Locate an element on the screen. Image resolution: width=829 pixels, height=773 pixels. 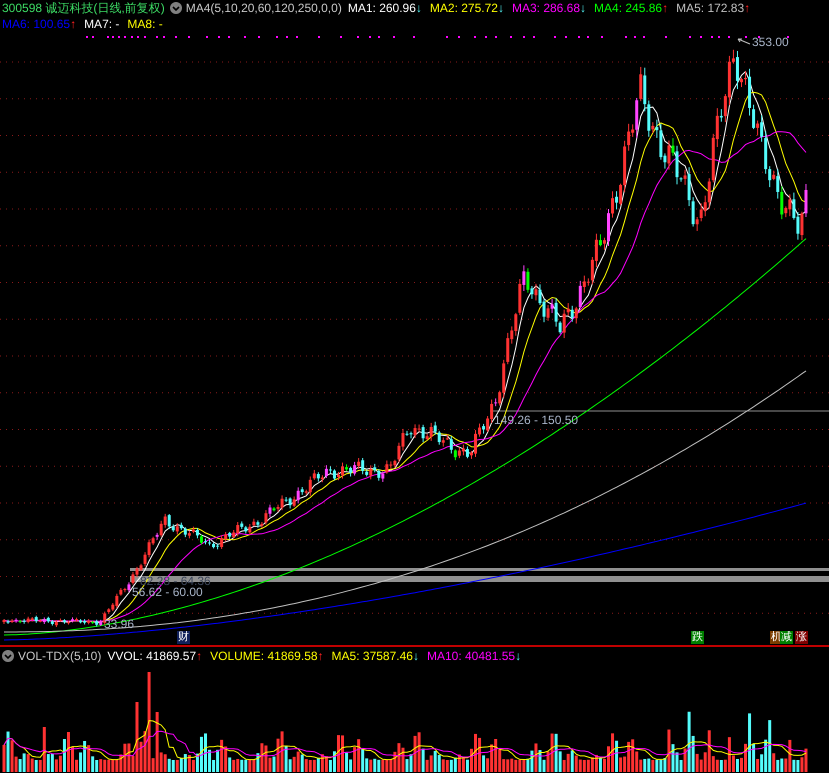
event-marker: 减 is located at coordinates (786, 637).